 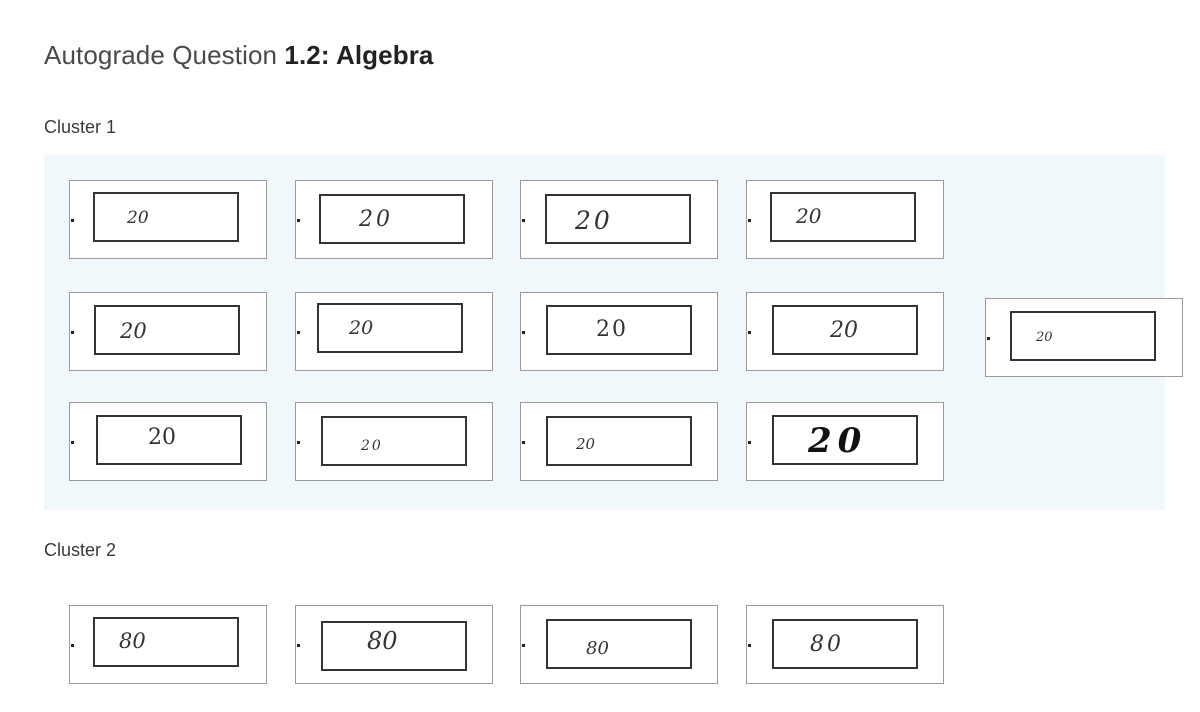 I want to click on title-prefix: Autograde Question, so click(x=164, y=55).